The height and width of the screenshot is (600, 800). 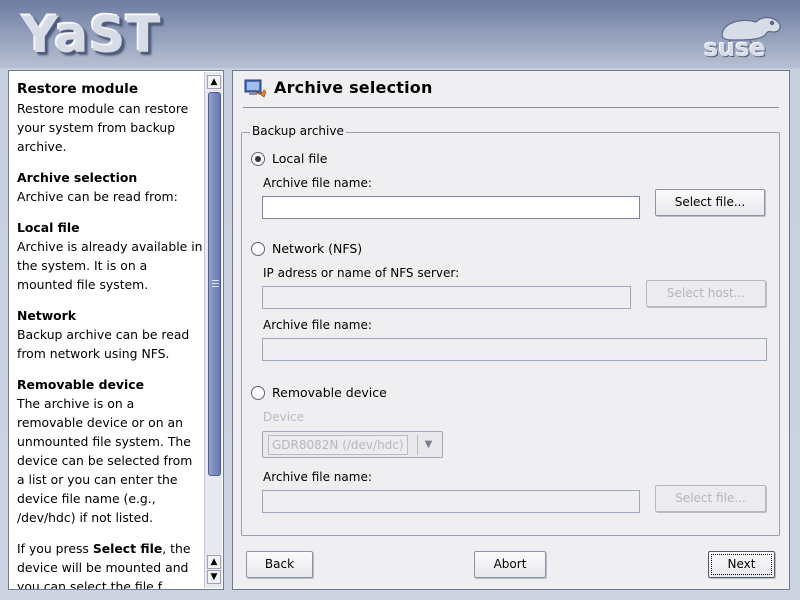 I want to click on suse-logo: suse, so click(x=735, y=48).